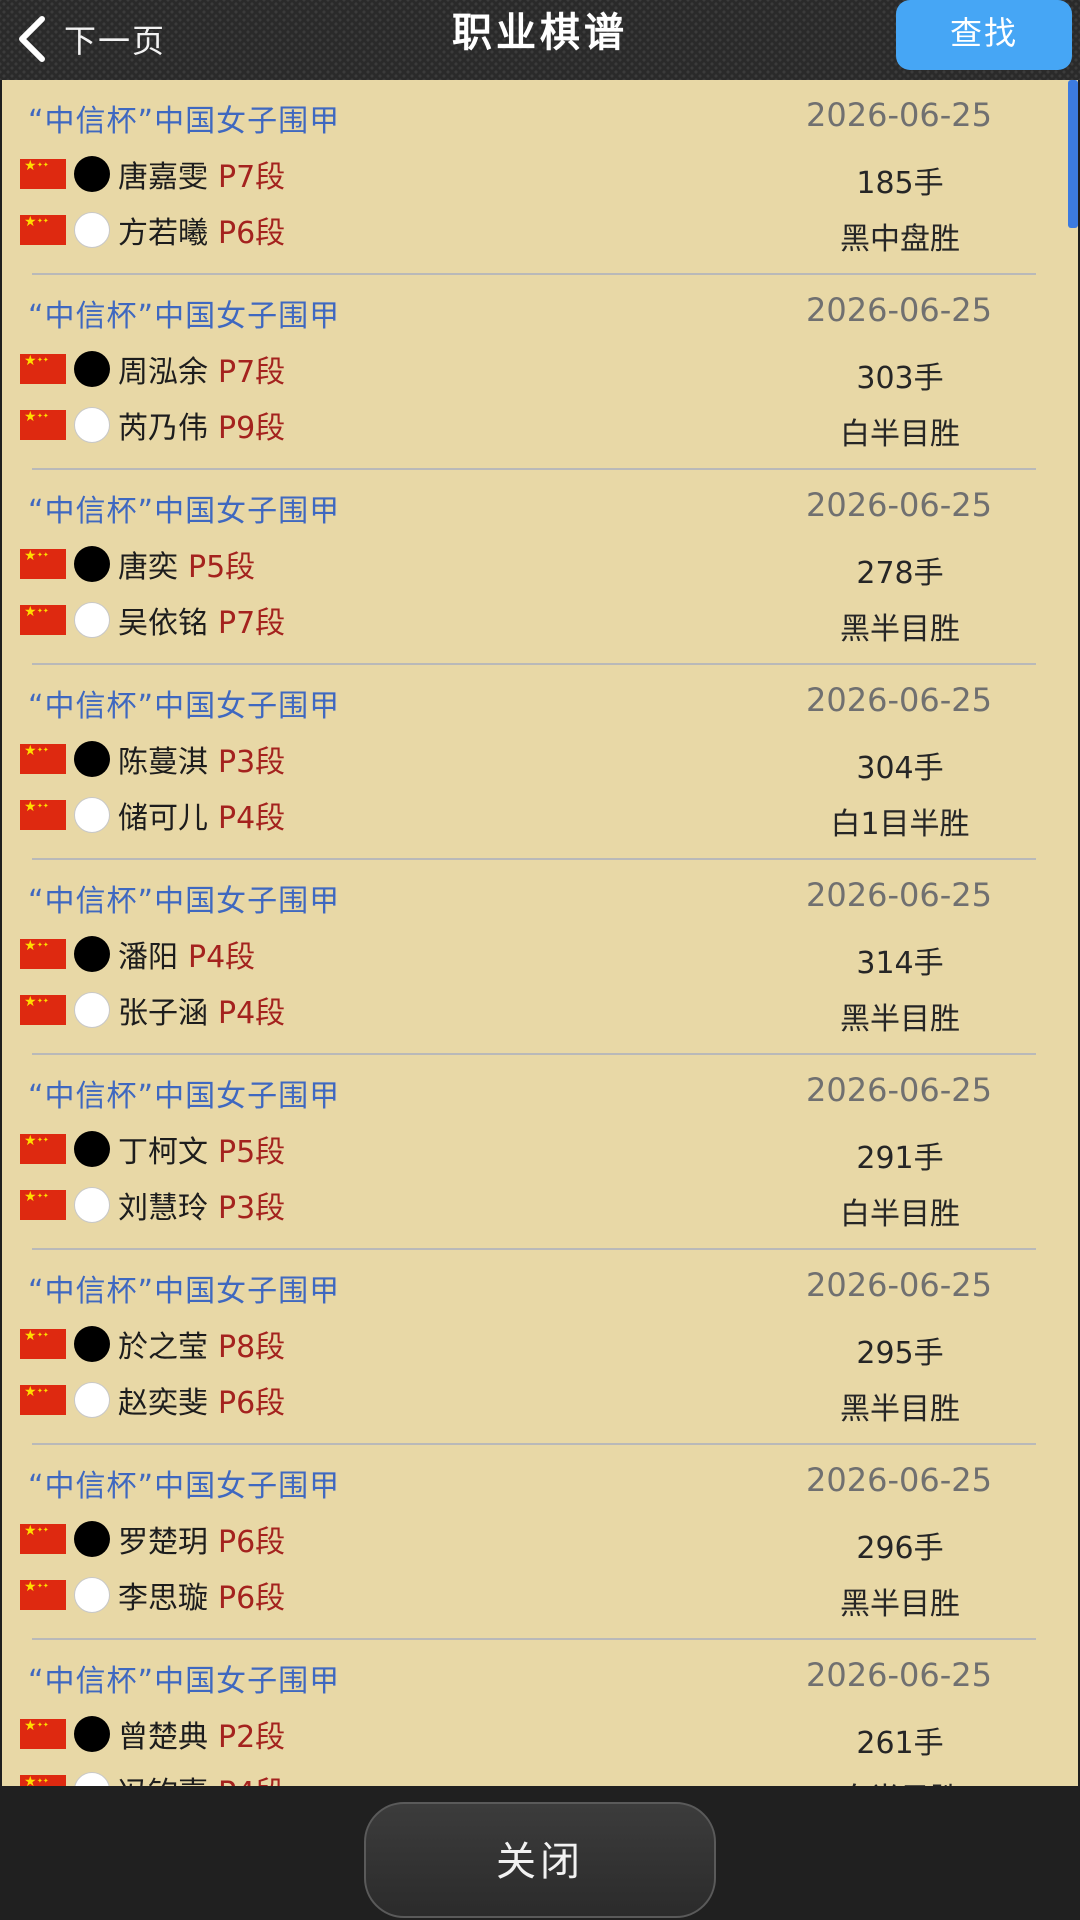 The width and height of the screenshot is (1080, 1920). Describe the element at coordinates (900, 378) in the screenshot. I see `move-count: 303手` at that location.